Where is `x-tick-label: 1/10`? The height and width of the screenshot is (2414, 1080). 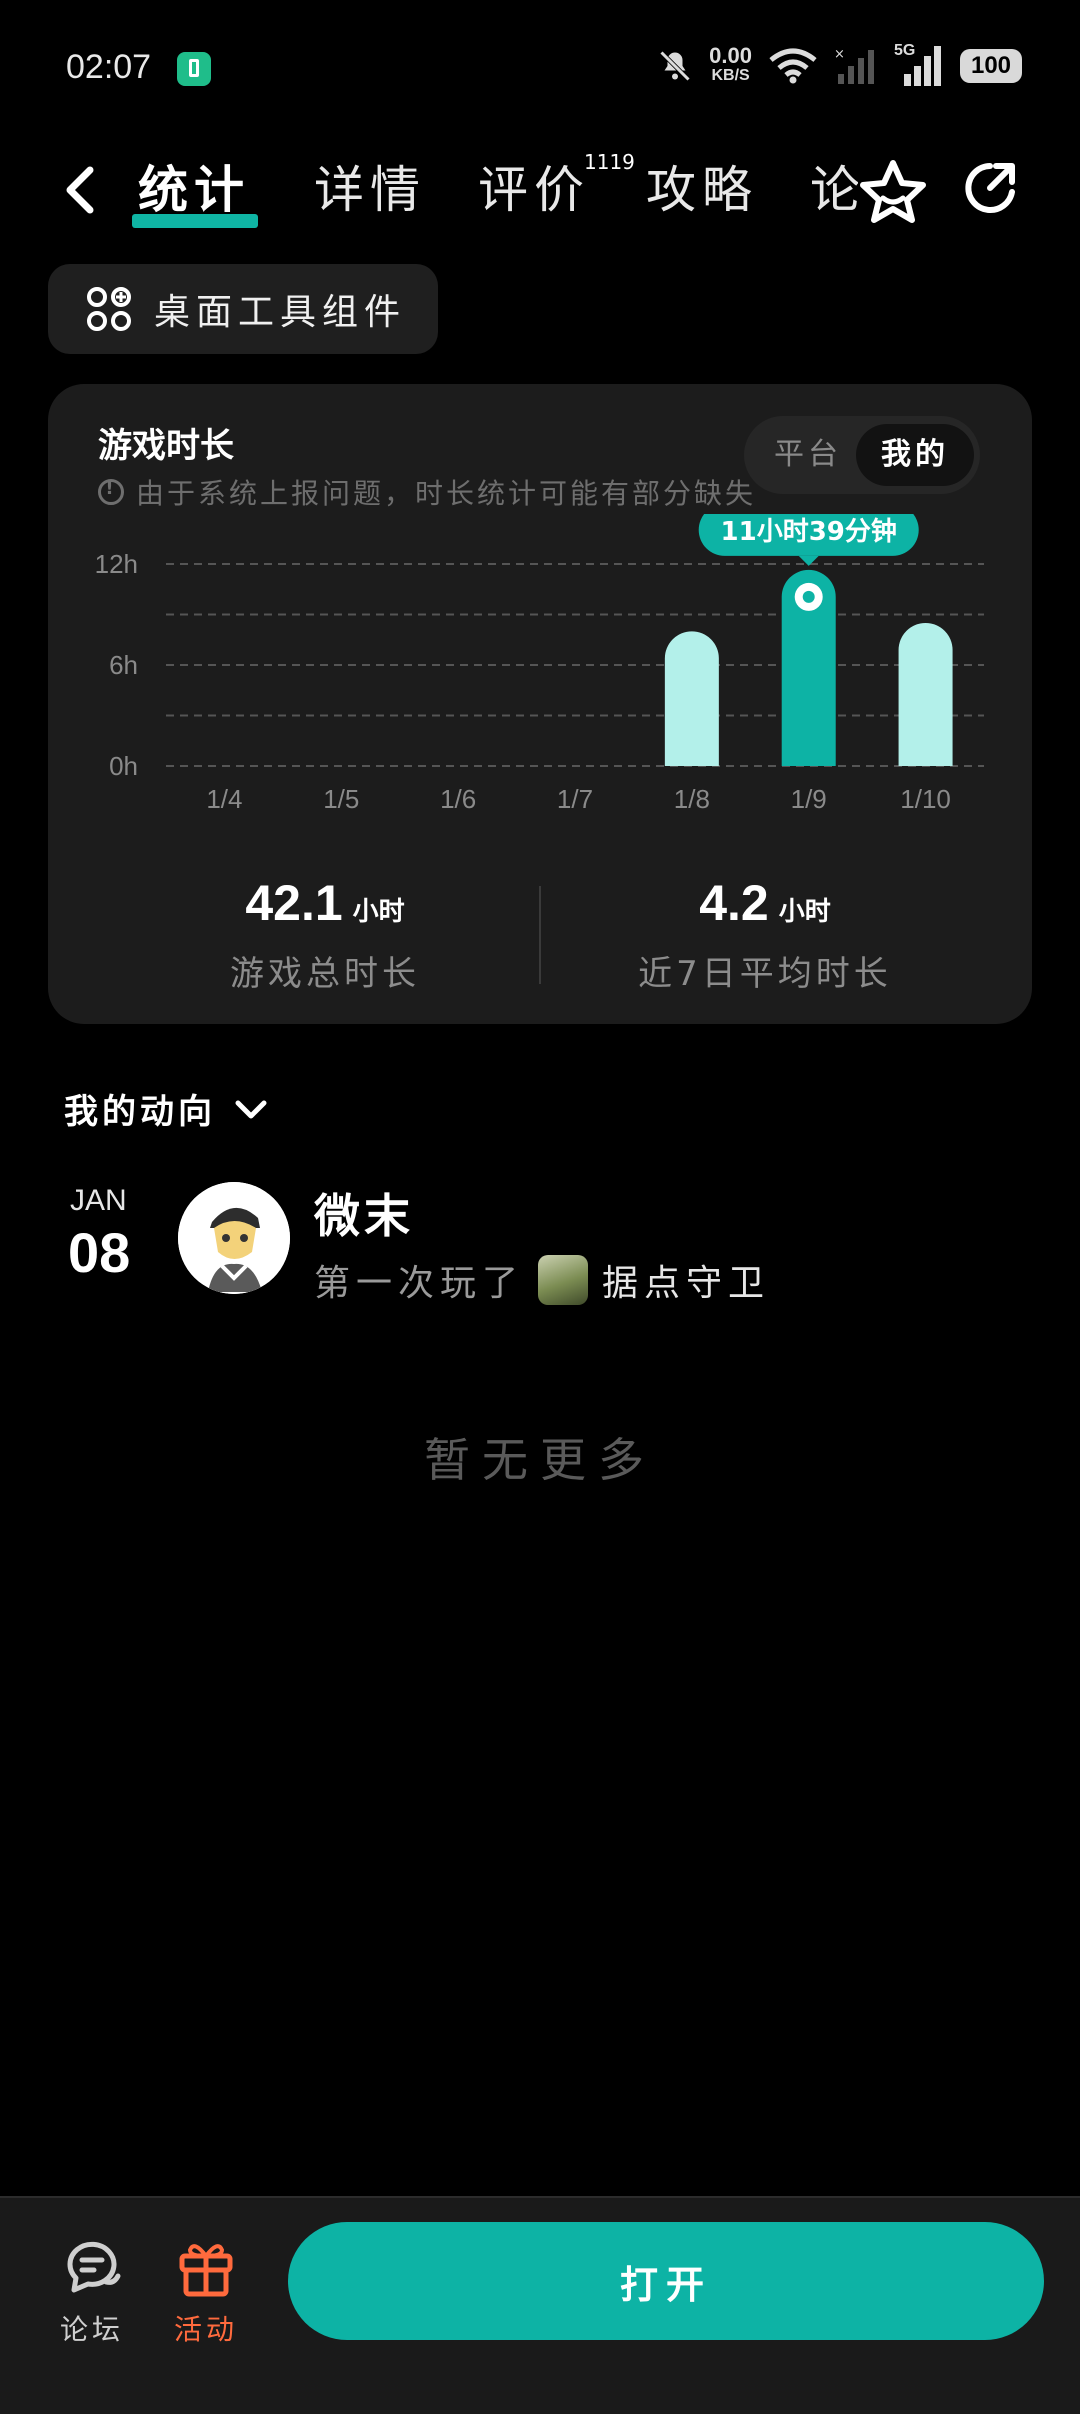
x-tick-label: 1/10 is located at coordinates (925, 799).